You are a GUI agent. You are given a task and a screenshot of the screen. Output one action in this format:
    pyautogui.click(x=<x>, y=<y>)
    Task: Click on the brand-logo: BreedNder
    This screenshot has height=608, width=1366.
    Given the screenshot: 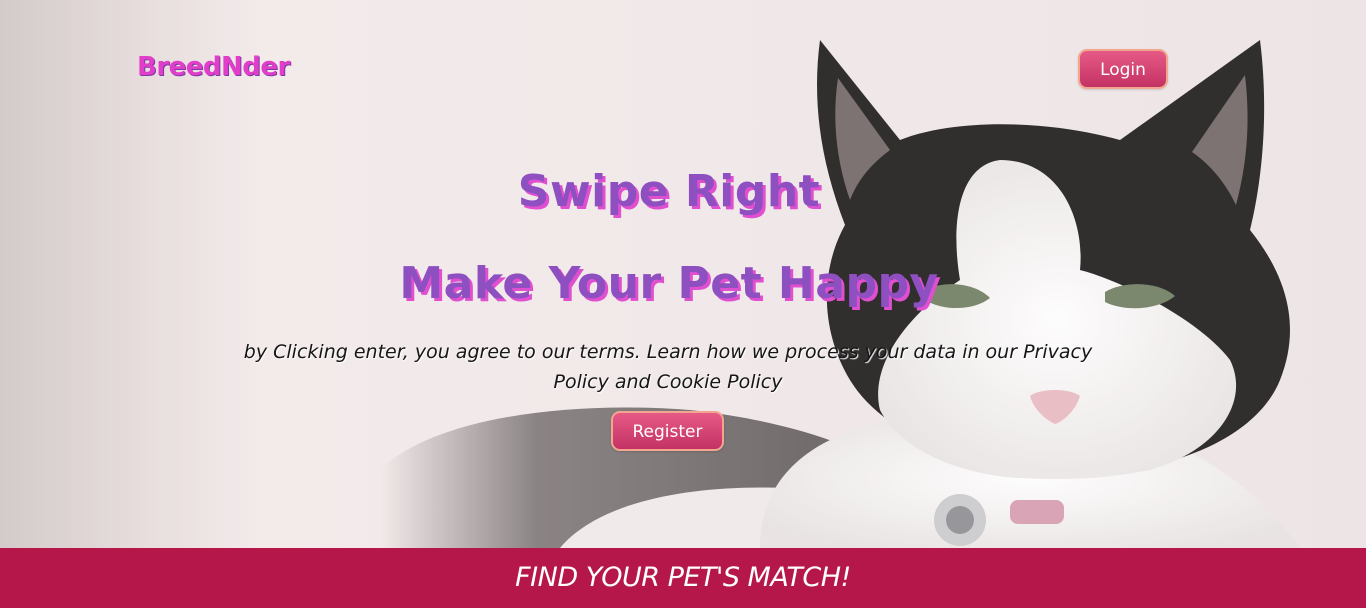 What is the action you would take?
    pyautogui.click(x=213, y=67)
    